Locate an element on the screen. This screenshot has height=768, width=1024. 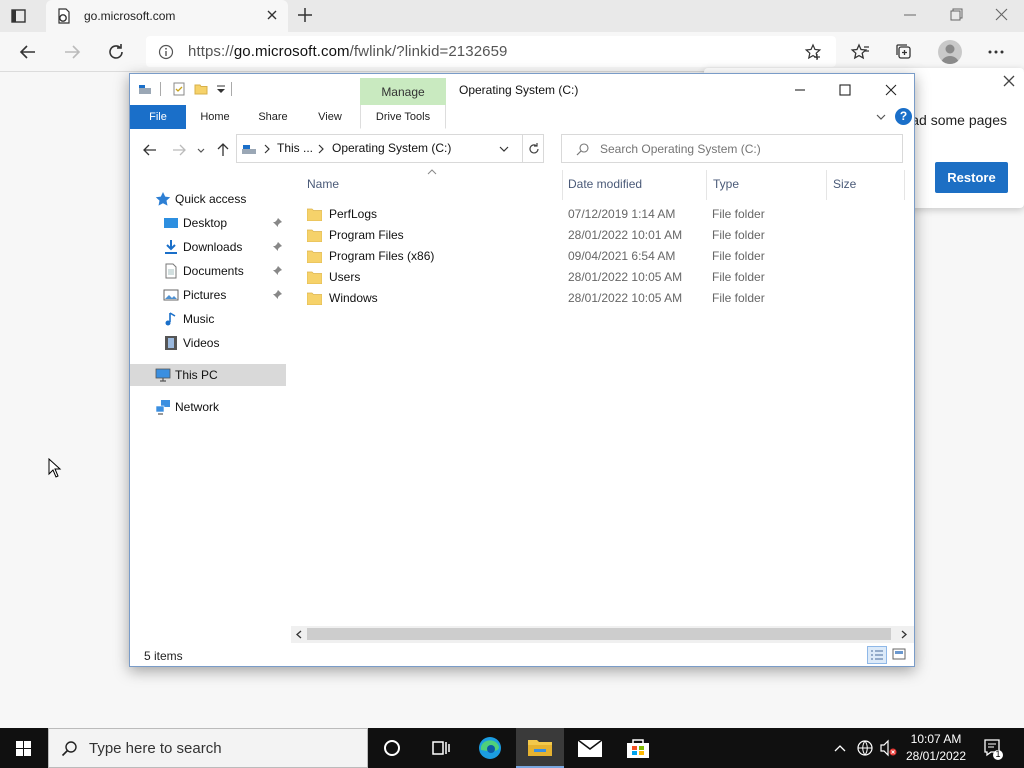
show-hidden-icons-icon is located at coordinates (840, 748).